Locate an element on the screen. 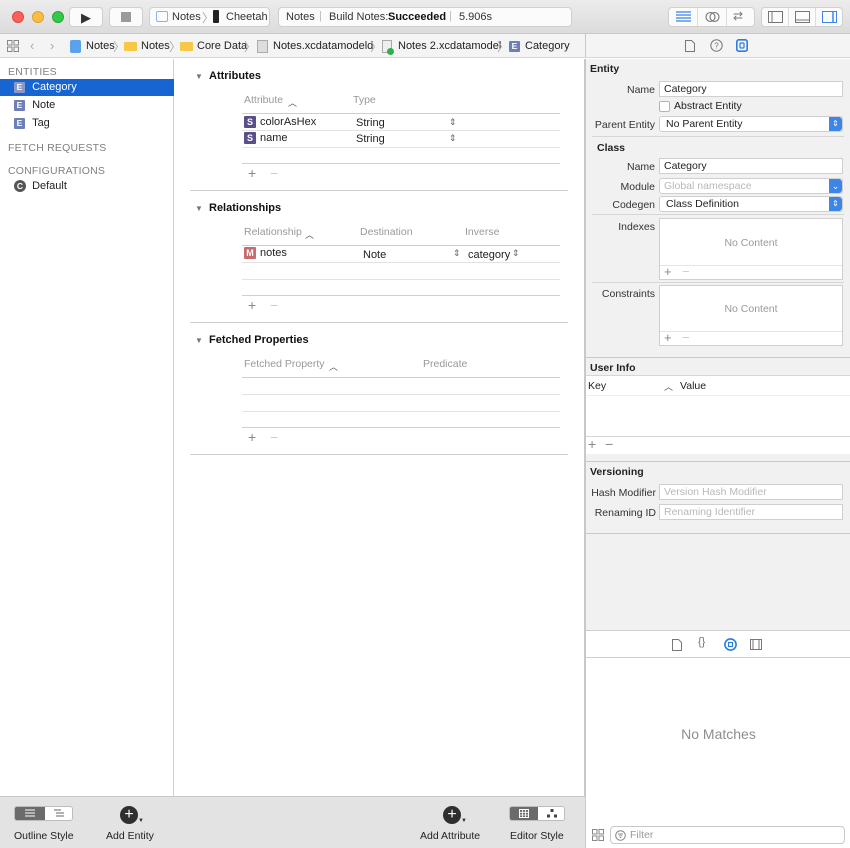  file-inspector-icon is located at coordinates (690, 46).